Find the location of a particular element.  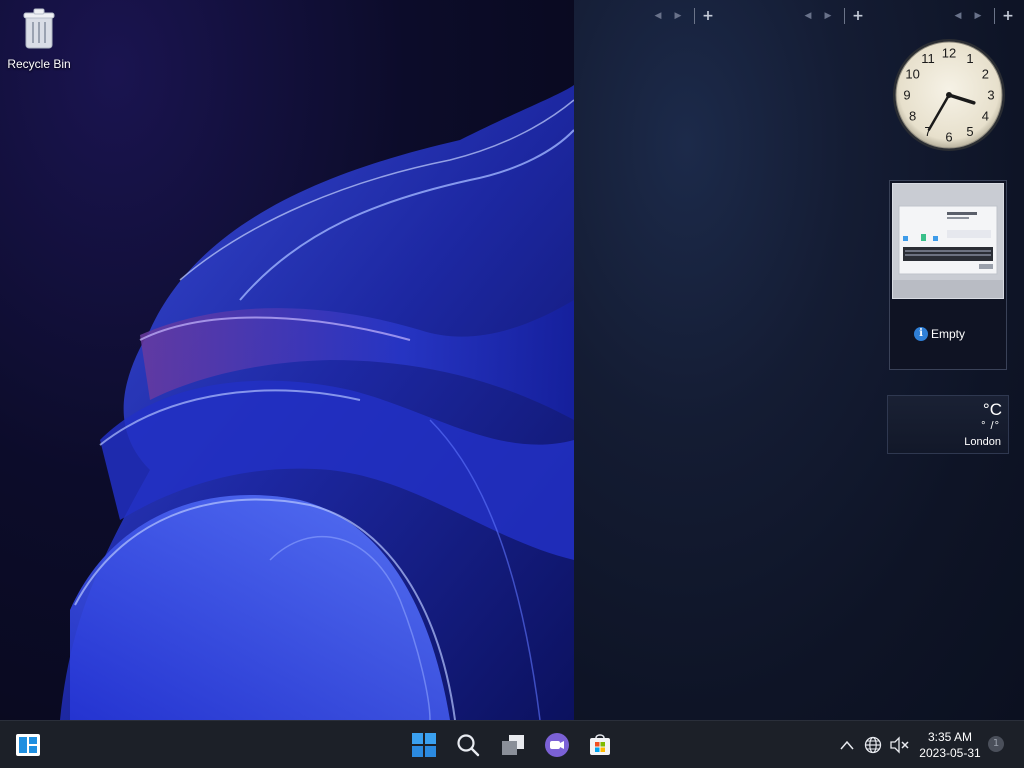

show-hidden-icons-button is located at coordinates (847, 745).